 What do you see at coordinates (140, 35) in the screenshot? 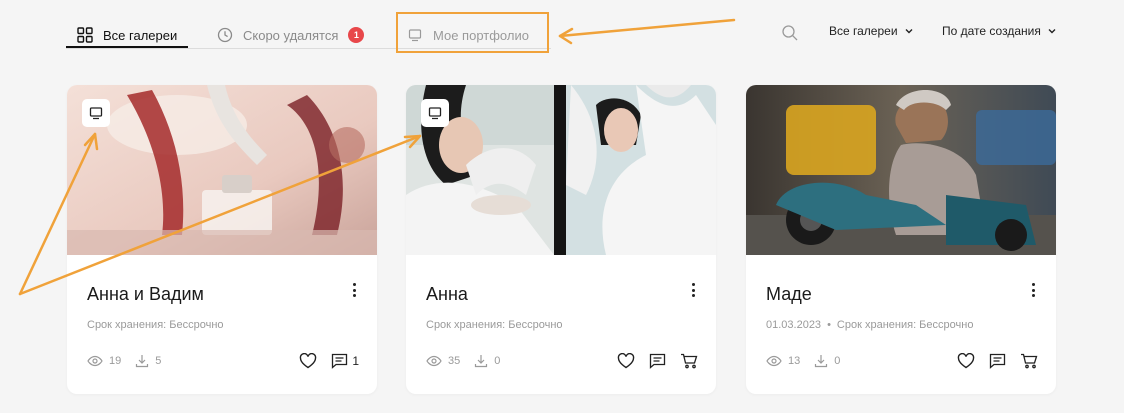
I see `tab-label: Все галереи` at bounding box center [140, 35].